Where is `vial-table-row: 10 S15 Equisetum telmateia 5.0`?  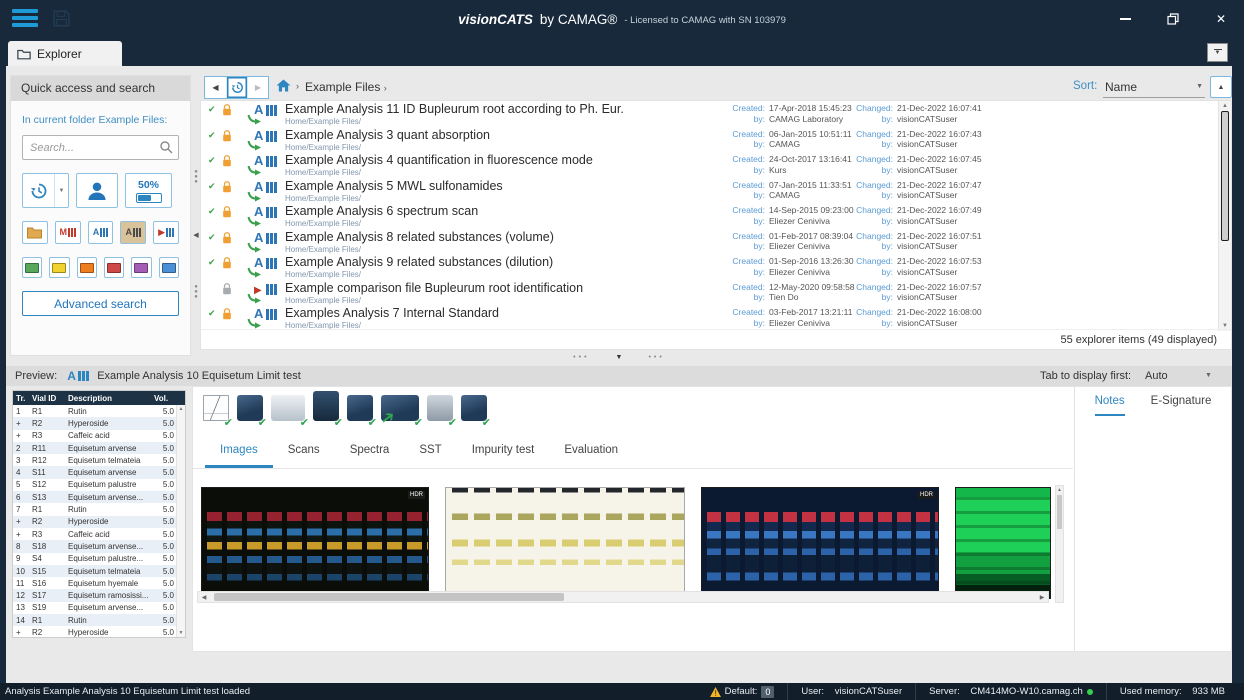
vial-table-row: 10 S15 Equisetum telmateia 5.0 is located at coordinates (99, 571).